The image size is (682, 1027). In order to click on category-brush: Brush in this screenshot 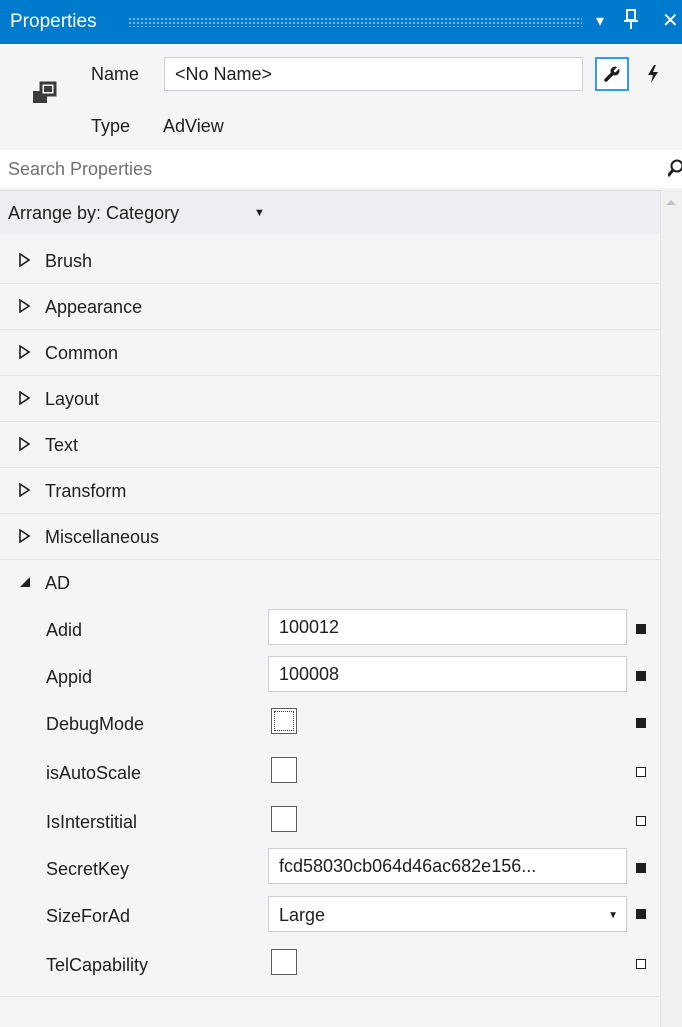, I will do `click(330, 261)`.